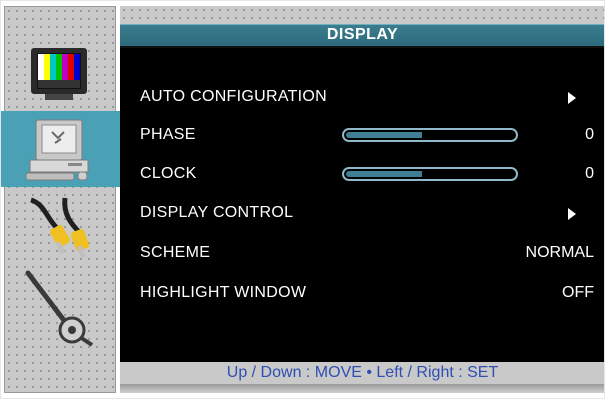 The width and height of the screenshot is (605, 399). What do you see at coordinates (60, 228) in the screenshot?
I see `av-cables-icon` at bounding box center [60, 228].